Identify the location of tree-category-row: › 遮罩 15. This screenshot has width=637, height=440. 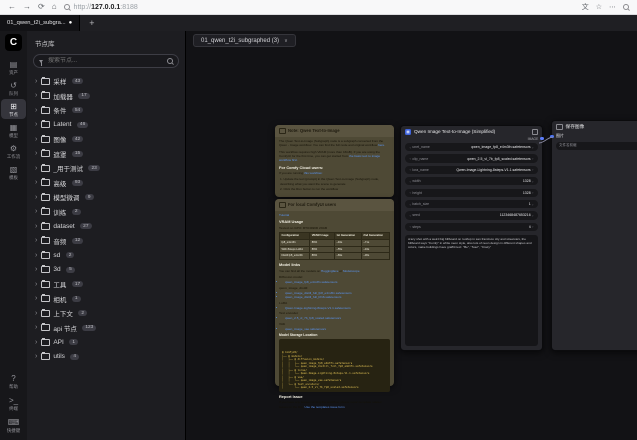
(106, 154).